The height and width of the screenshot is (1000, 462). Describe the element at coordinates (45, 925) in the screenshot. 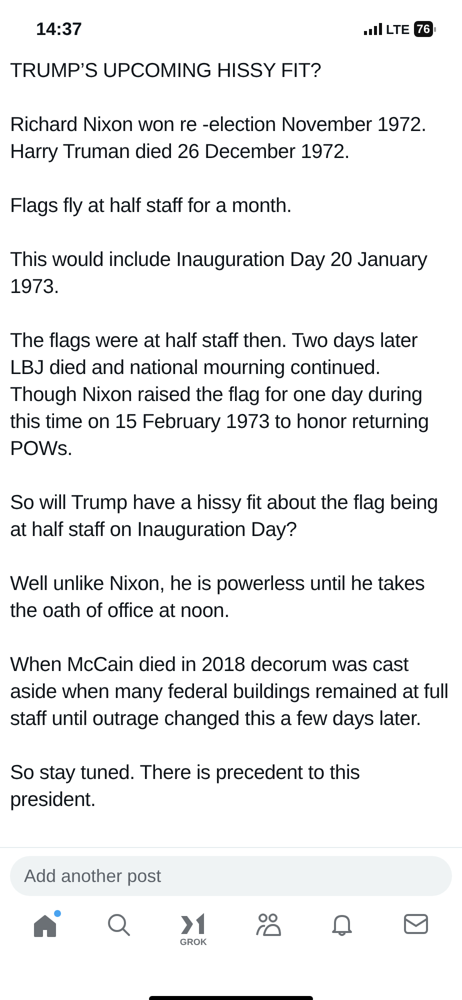

I see `home-icon` at that location.